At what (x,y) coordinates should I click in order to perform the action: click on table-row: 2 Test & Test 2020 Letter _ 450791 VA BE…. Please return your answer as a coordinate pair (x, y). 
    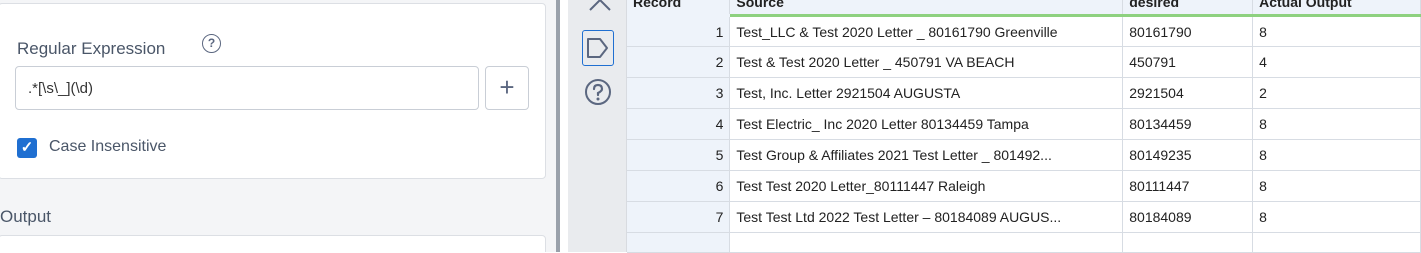
    Looking at the image, I should click on (1024, 62).